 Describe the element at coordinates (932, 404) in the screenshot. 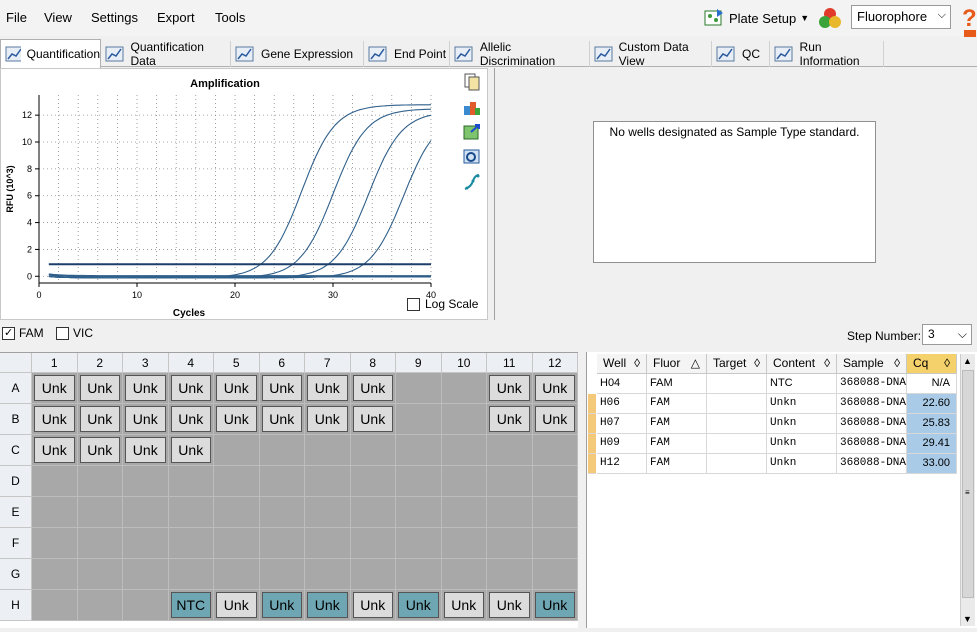

I see `table-cell: 22.60` at that location.